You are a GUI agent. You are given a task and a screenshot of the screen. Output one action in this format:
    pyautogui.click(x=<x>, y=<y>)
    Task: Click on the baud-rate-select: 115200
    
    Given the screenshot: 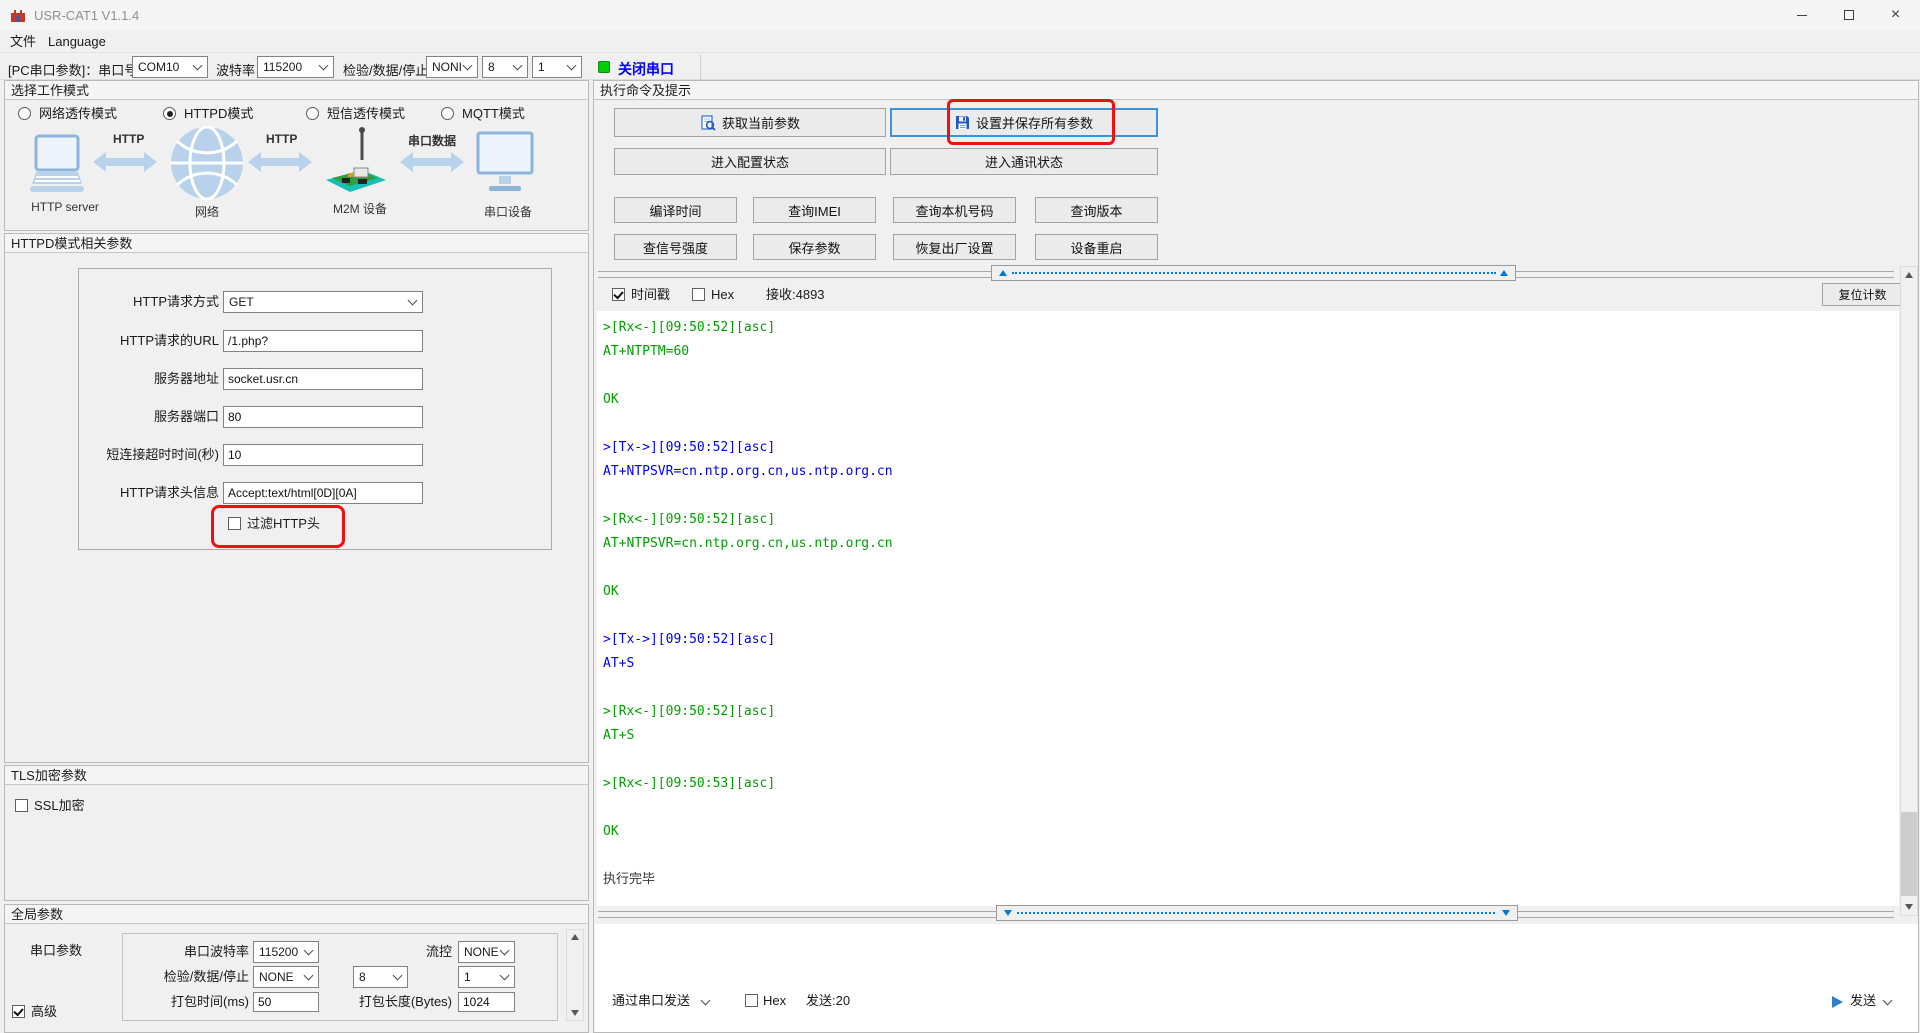 What is the action you would take?
    pyautogui.click(x=295, y=67)
    